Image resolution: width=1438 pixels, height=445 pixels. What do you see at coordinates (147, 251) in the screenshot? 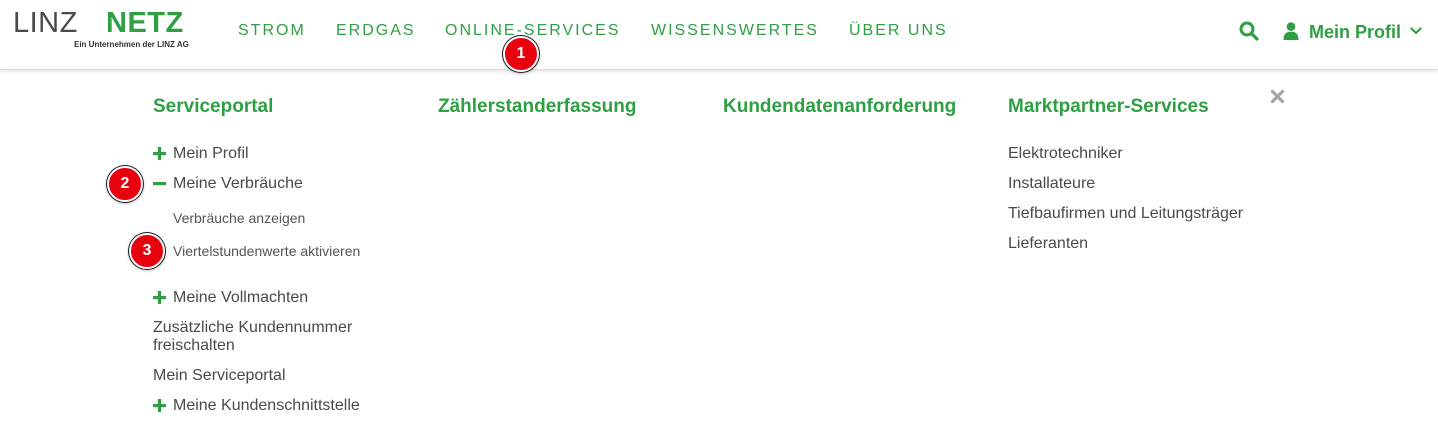
I see `annotation-marker-3: 3` at bounding box center [147, 251].